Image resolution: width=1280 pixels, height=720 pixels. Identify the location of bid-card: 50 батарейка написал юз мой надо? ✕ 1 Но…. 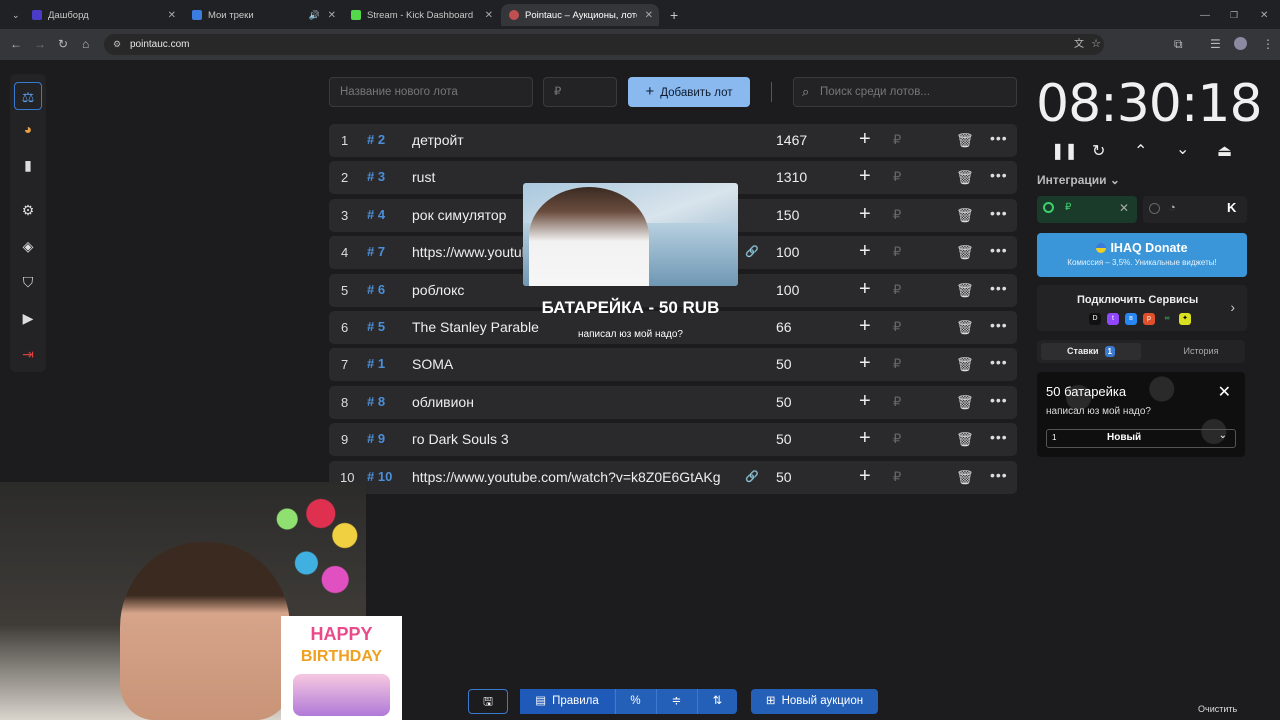
(1141, 414).